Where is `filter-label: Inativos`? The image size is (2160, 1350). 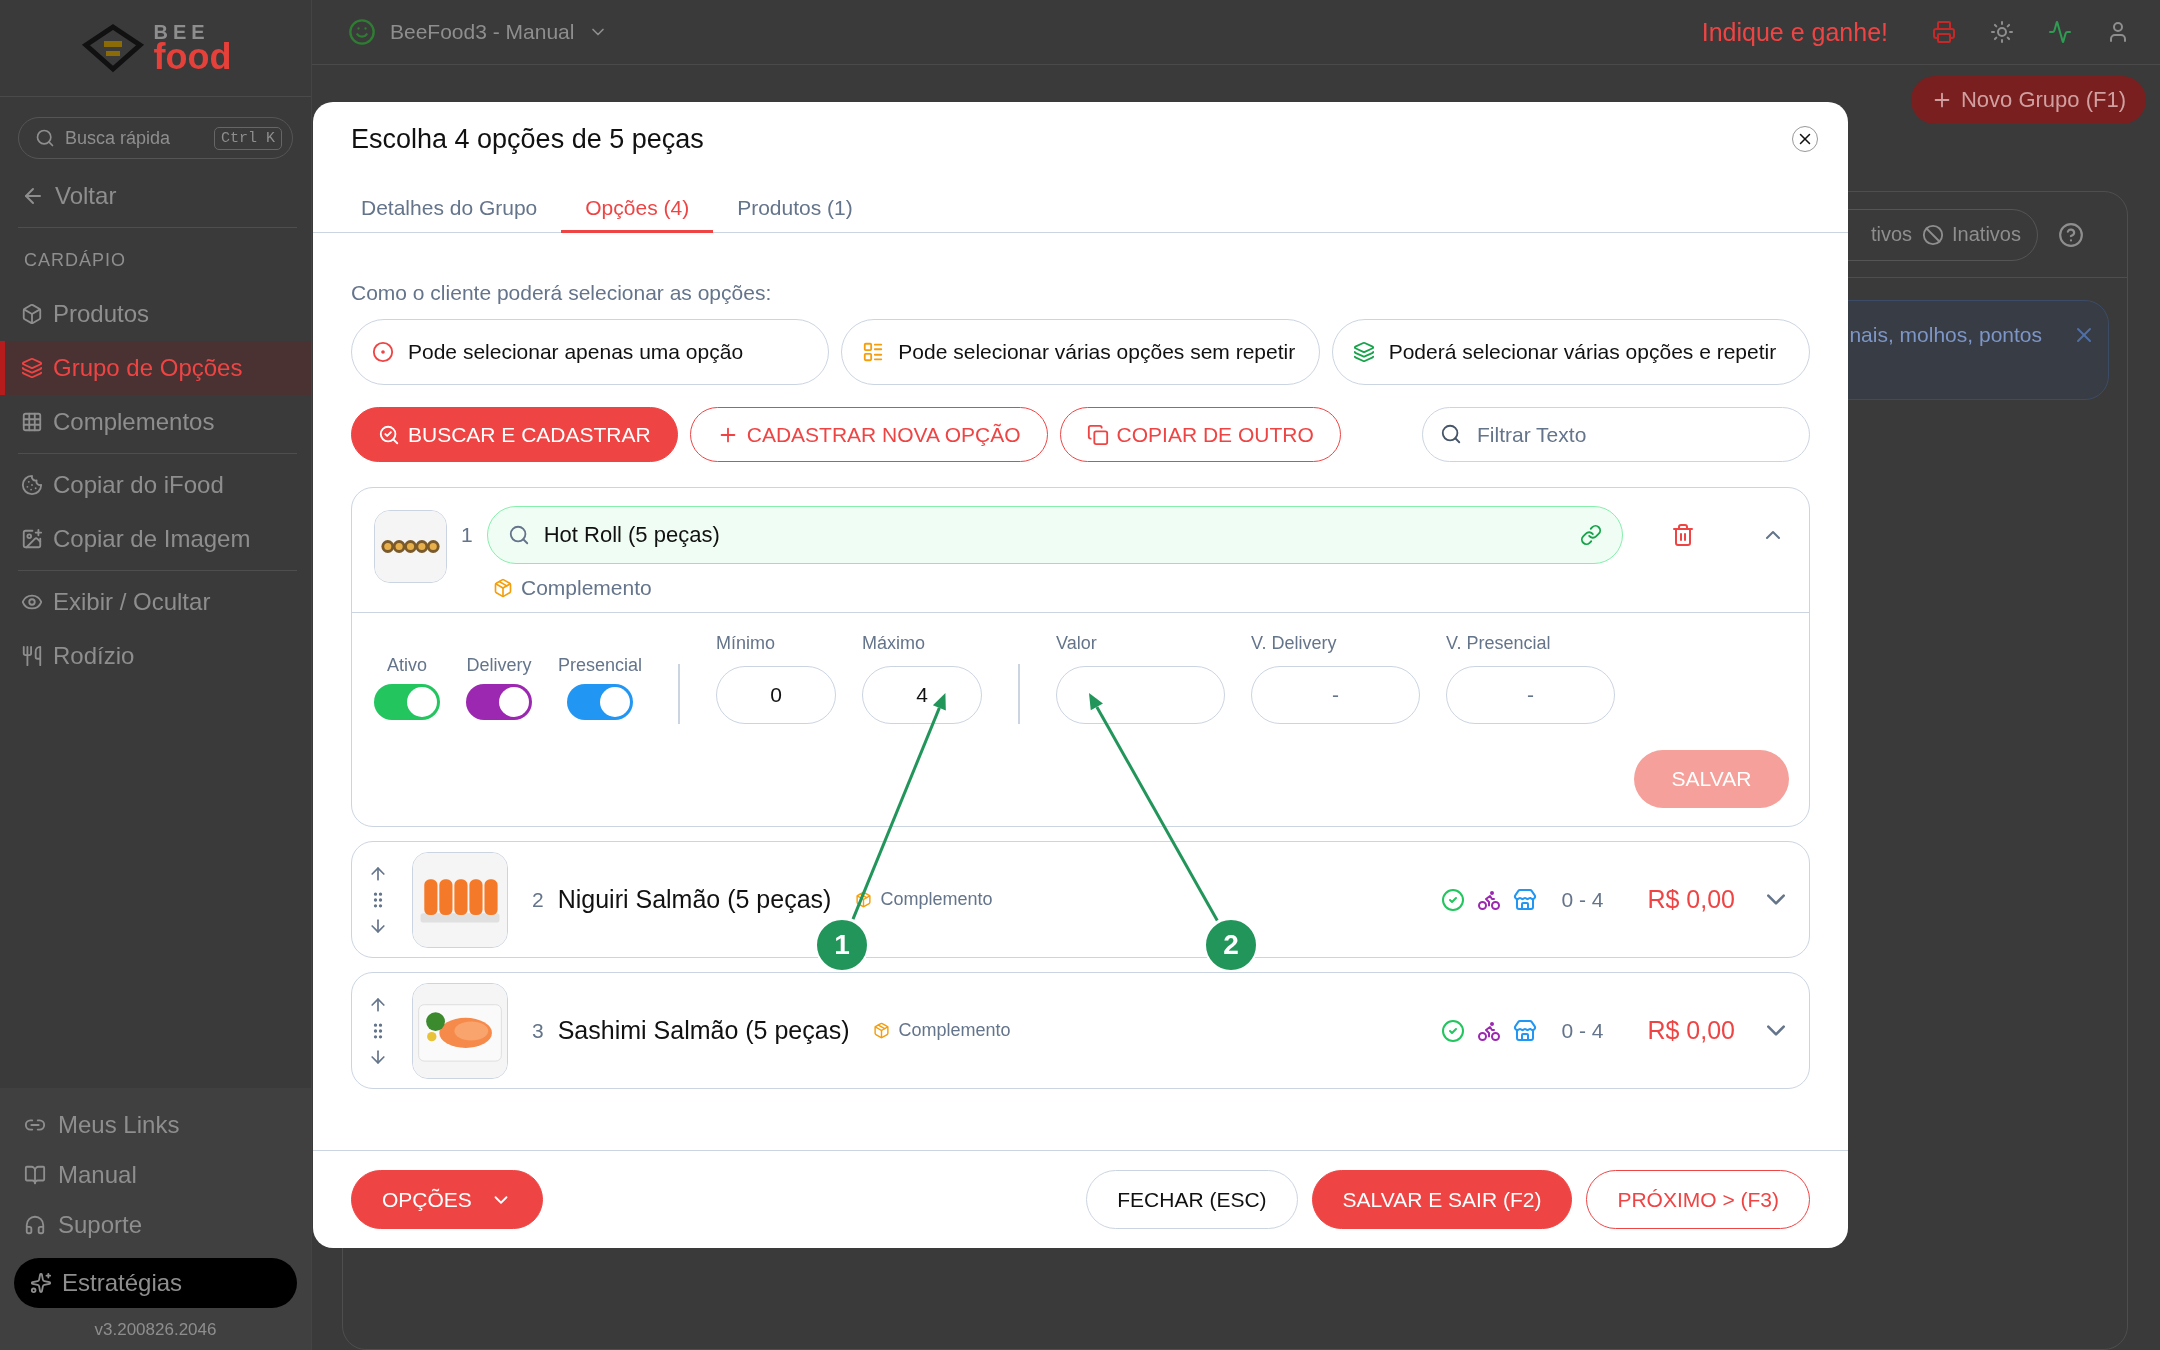
filter-label: Inativos is located at coordinates (1986, 234).